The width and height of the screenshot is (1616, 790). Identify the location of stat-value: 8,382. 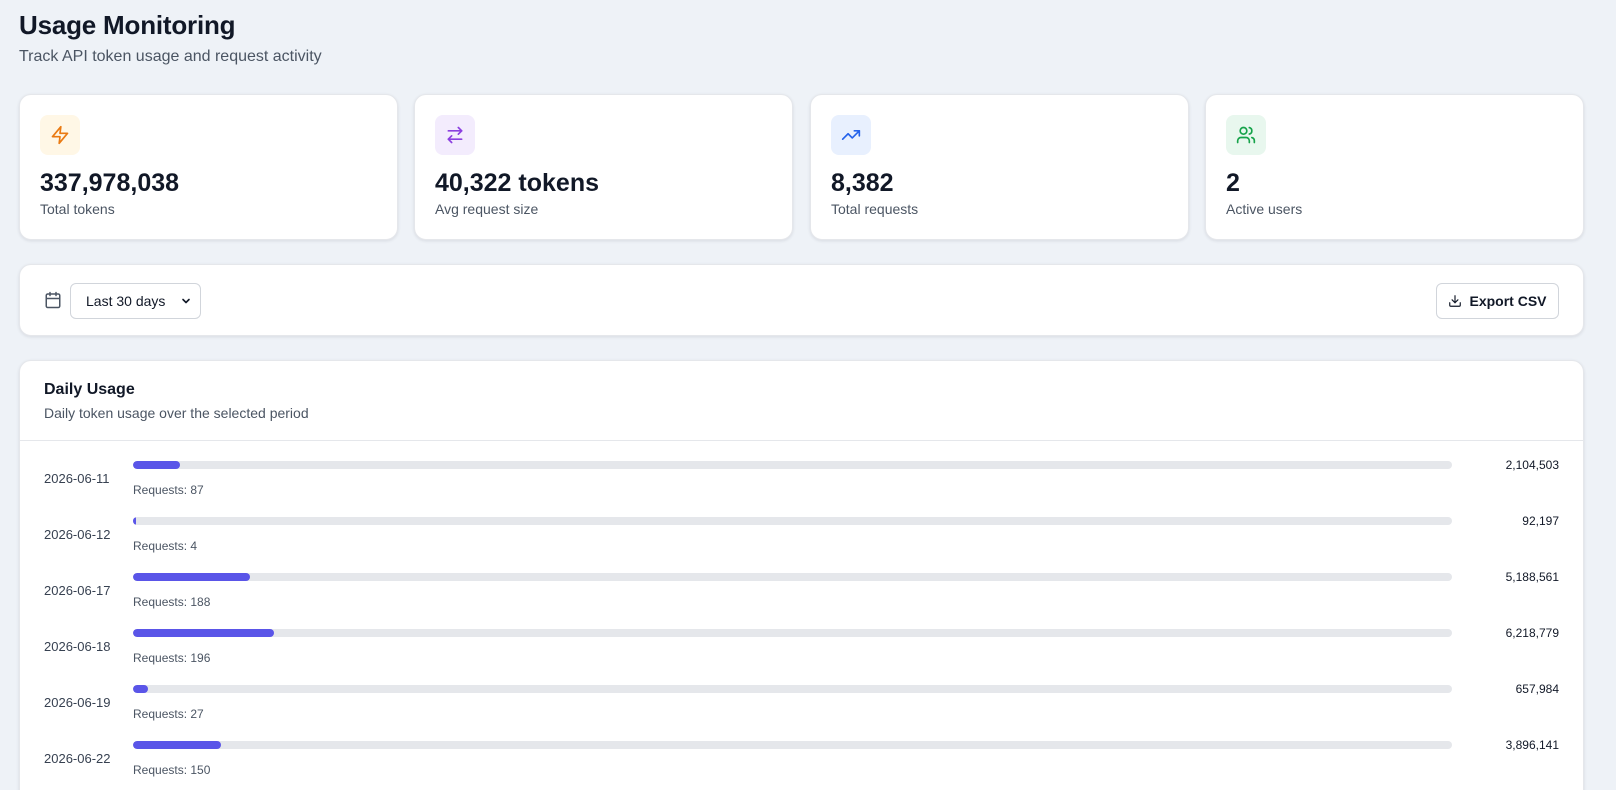
(862, 183).